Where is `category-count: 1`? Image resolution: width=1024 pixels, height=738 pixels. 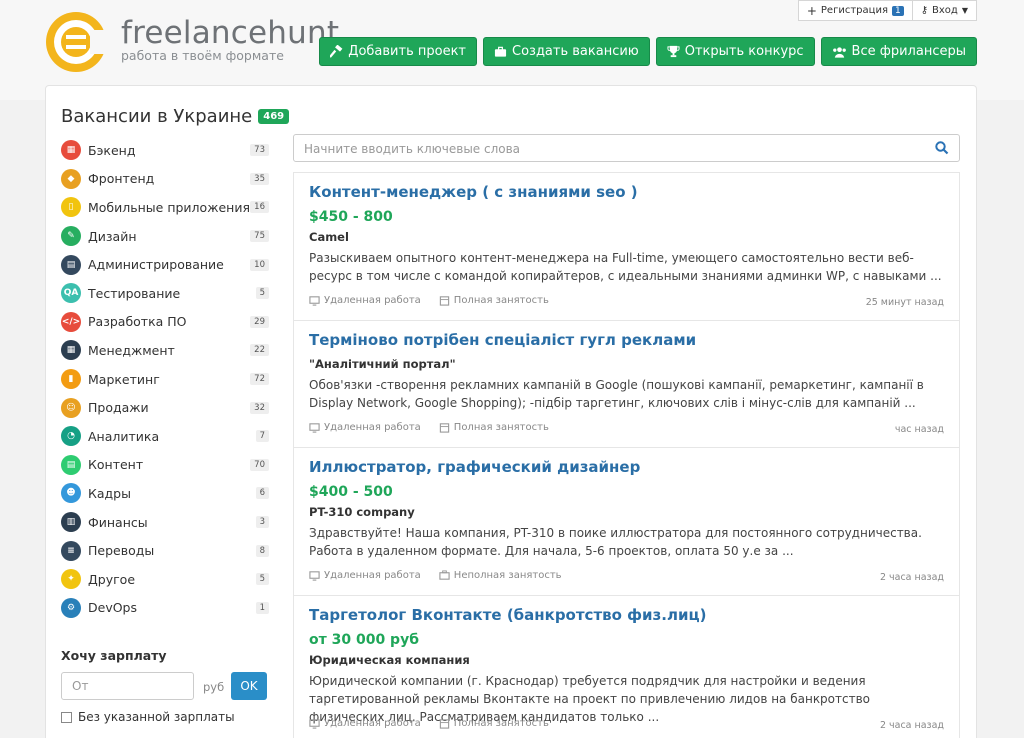 category-count: 1 is located at coordinates (262, 607).